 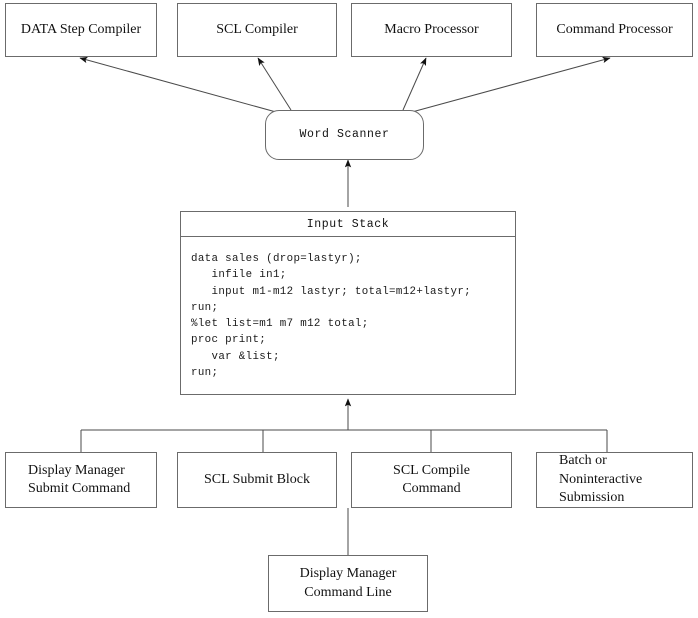 I want to click on node-display-manager-command-line: Display Manager Command Line, so click(x=348, y=583).